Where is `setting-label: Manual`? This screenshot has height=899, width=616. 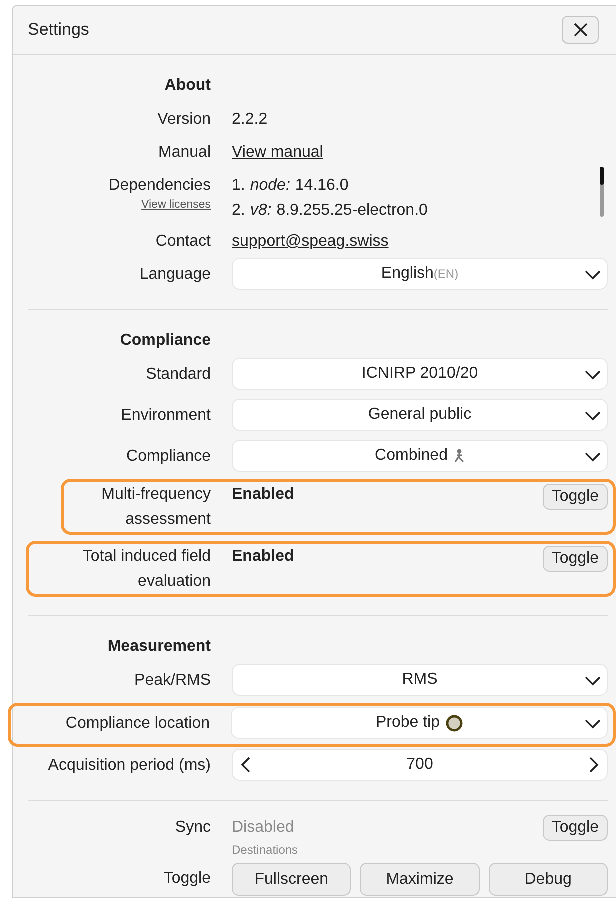 setting-label: Manual is located at coordinates (184, 153).